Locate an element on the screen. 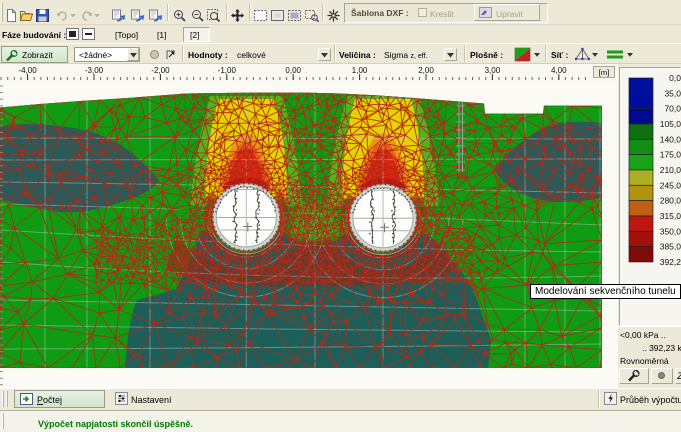 This screenshot has height=432, width=681. svg-text: 245,0 is located at coordinates (670, 185).